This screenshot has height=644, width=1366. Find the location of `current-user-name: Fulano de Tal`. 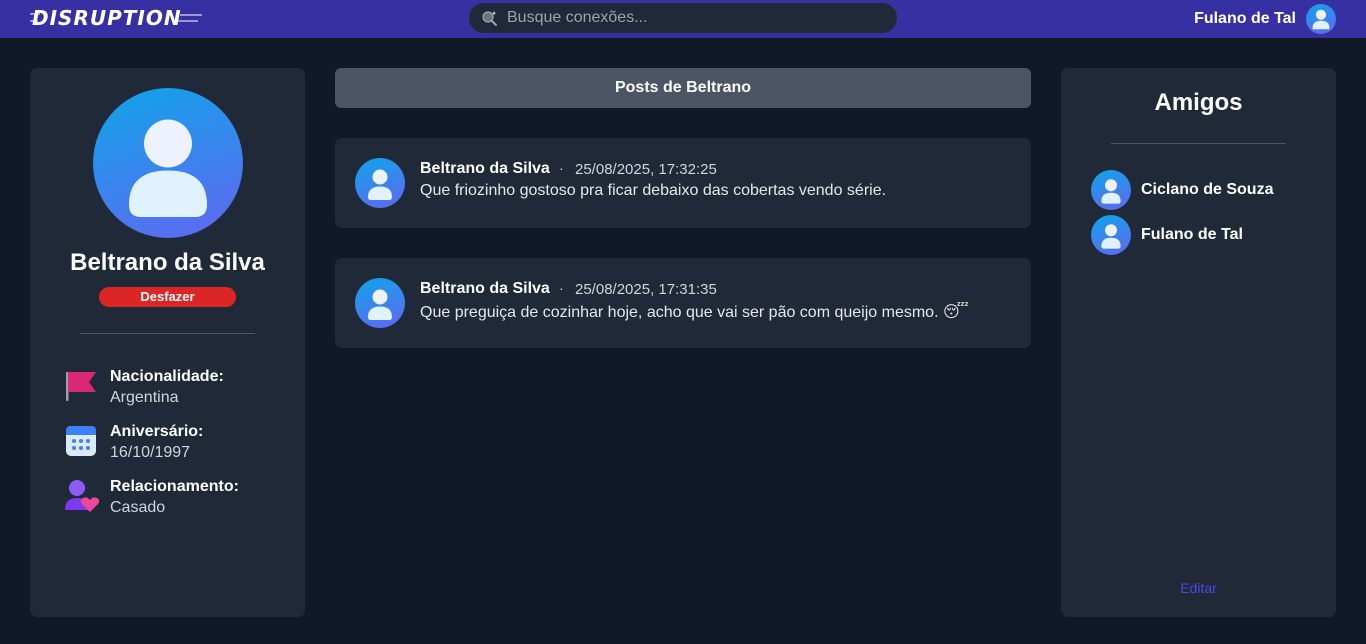

current-user-name: Fulano de Tal is located at coordinates (1245, 19).